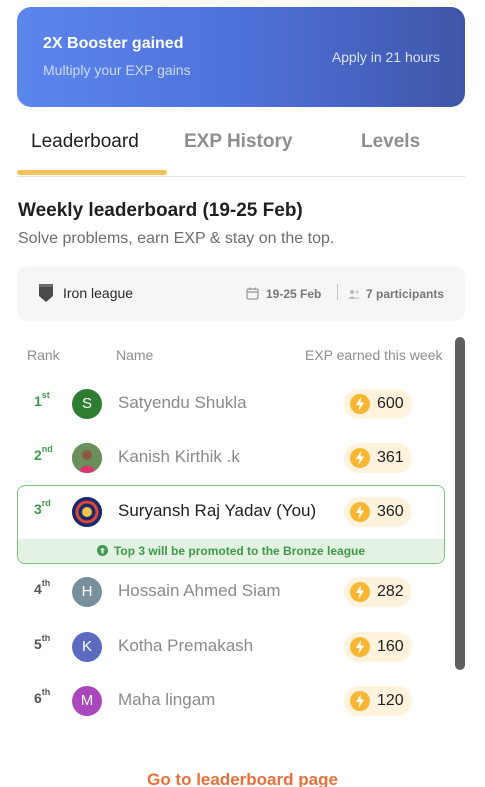 Image resolution: width=485 pixels, height=787 pixels. I want to click on leaderboard-title: Weekly leaderboard (19-25 Feb), so click(160, 210).